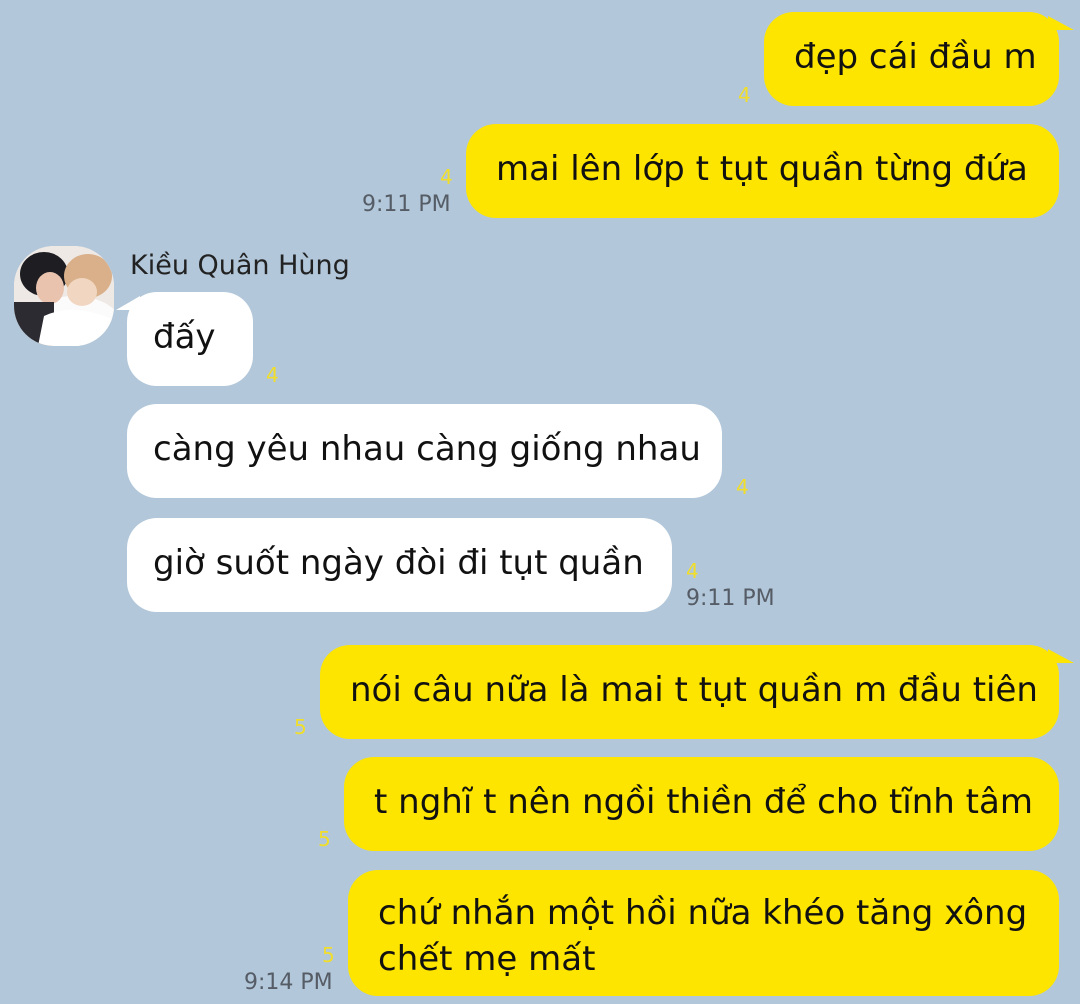  I want to click on message-bubble-theirs: càng yêu nhau càng giống nhau, so click(424, 451).